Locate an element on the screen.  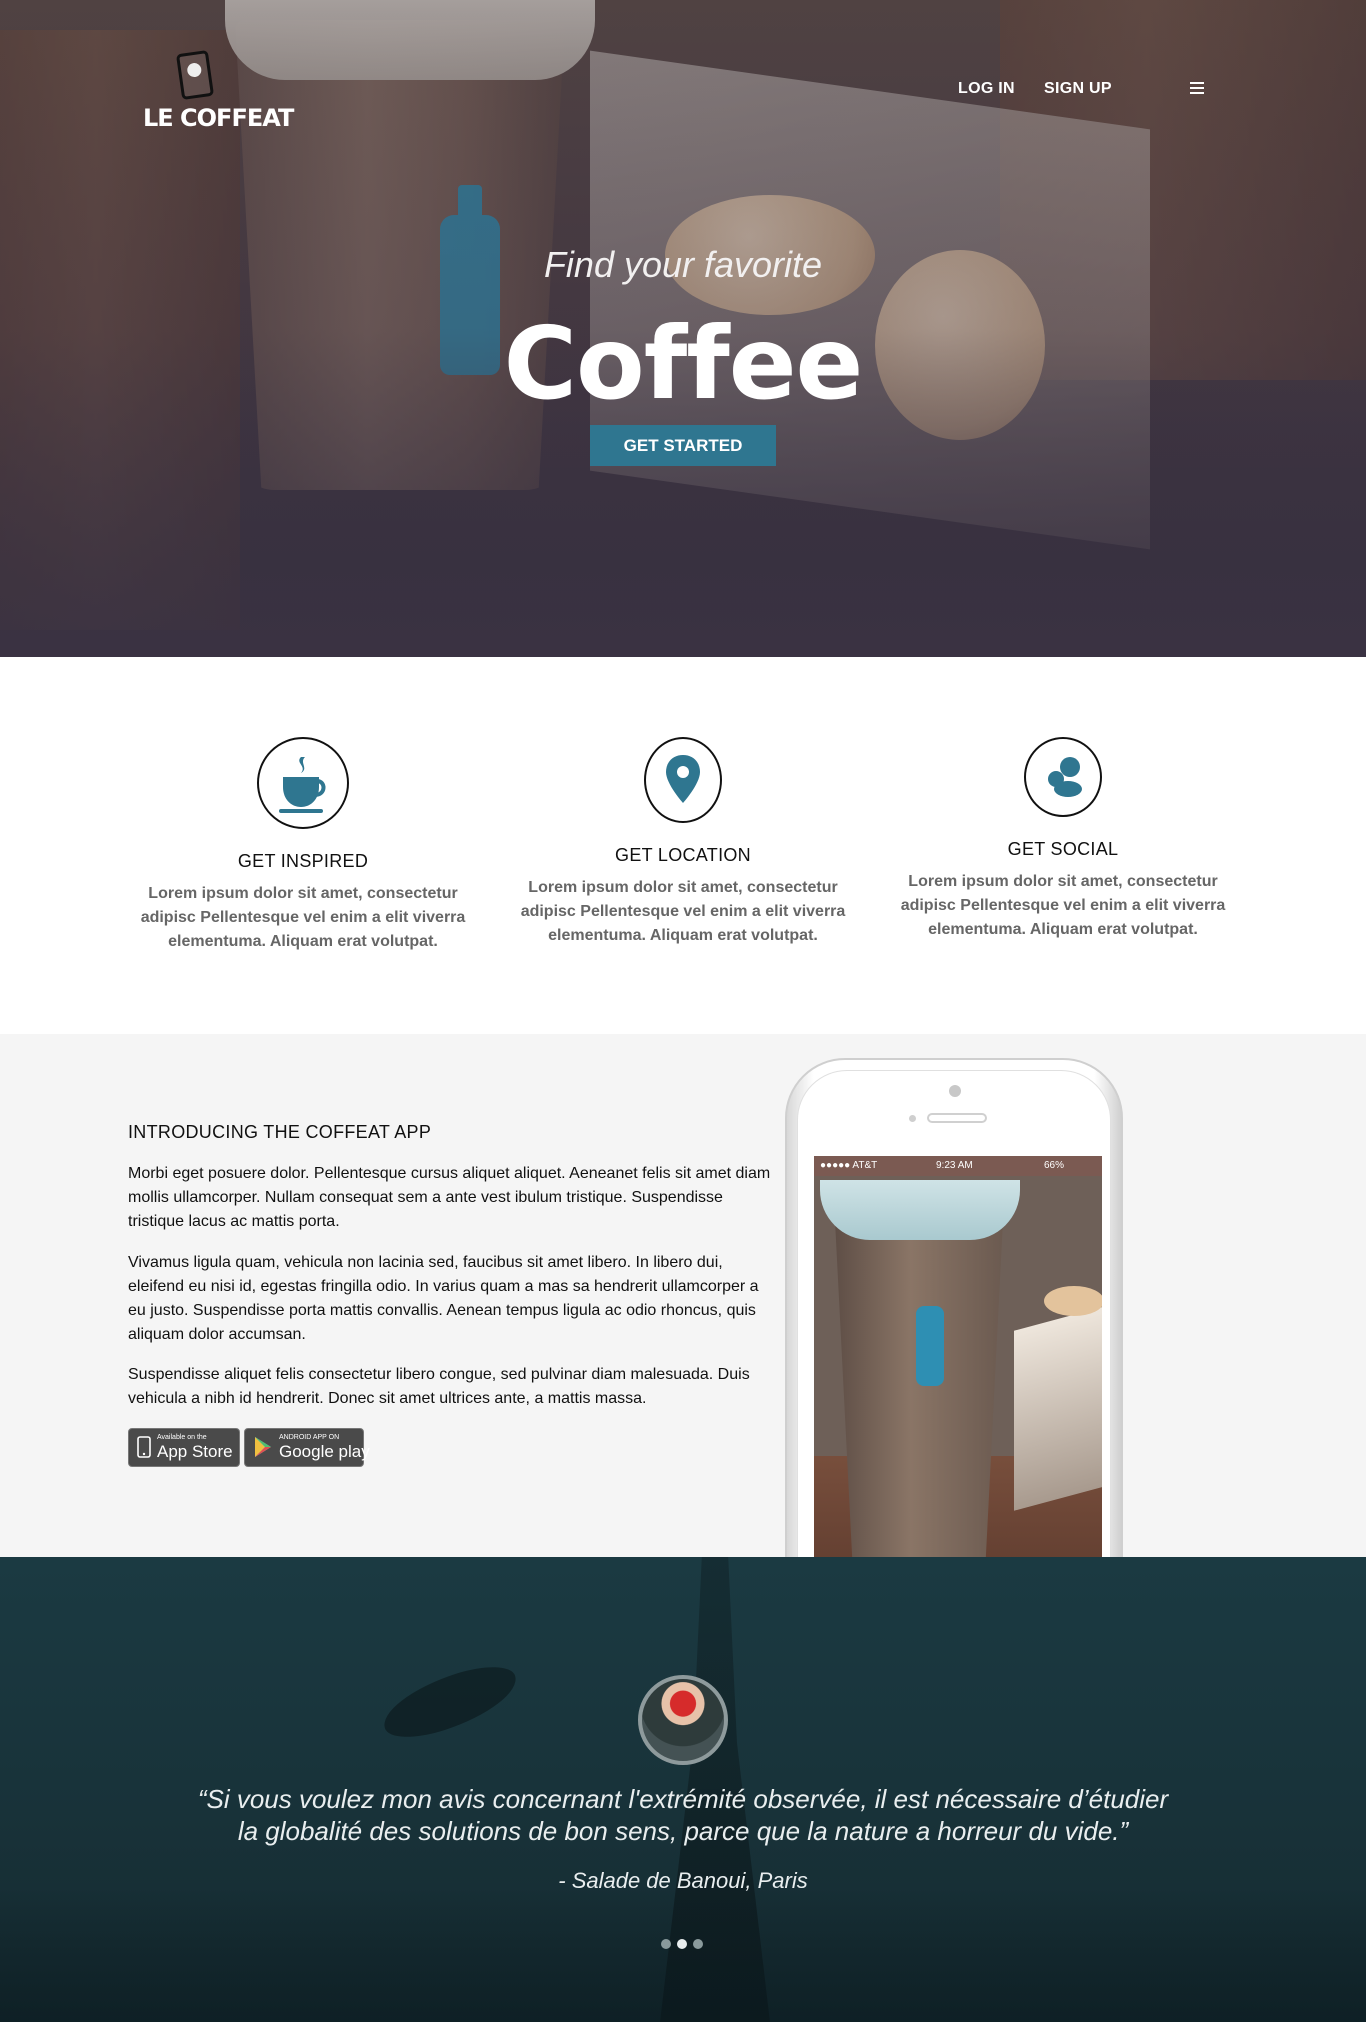
feature-title: GET LOCATION is located at coordinates (683, 855).